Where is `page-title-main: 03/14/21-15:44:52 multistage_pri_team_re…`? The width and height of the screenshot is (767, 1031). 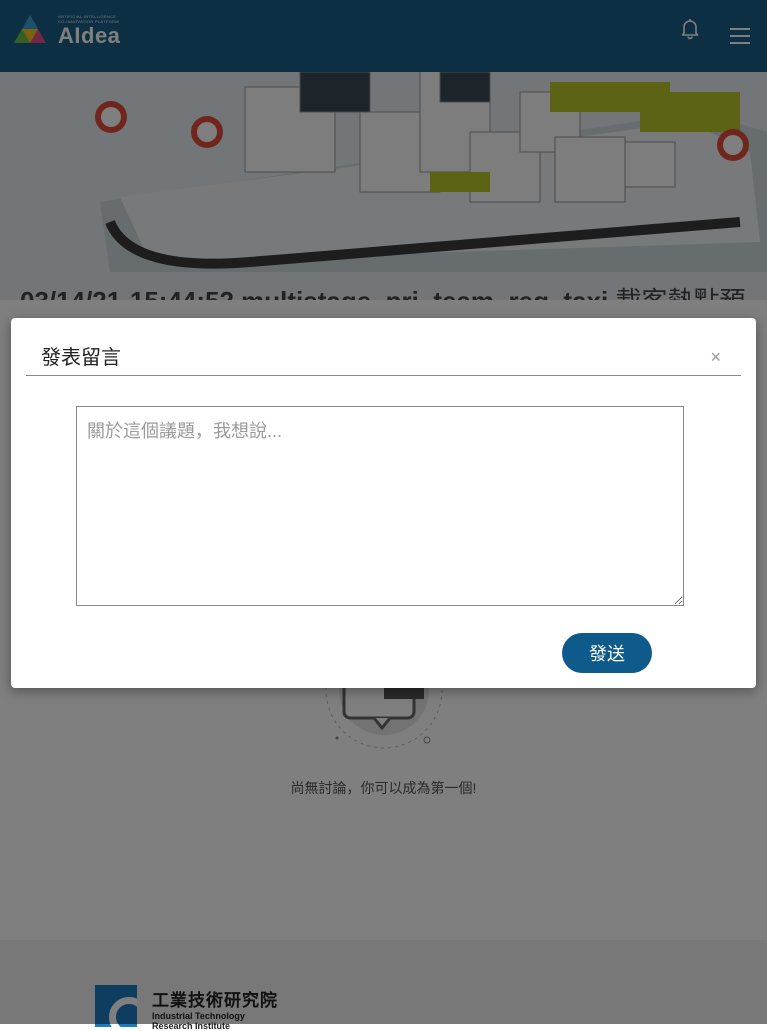 page-title-main: 03/14/21-15:44:52 multistage_pri_team_re… is located at coordinates (314, 293).